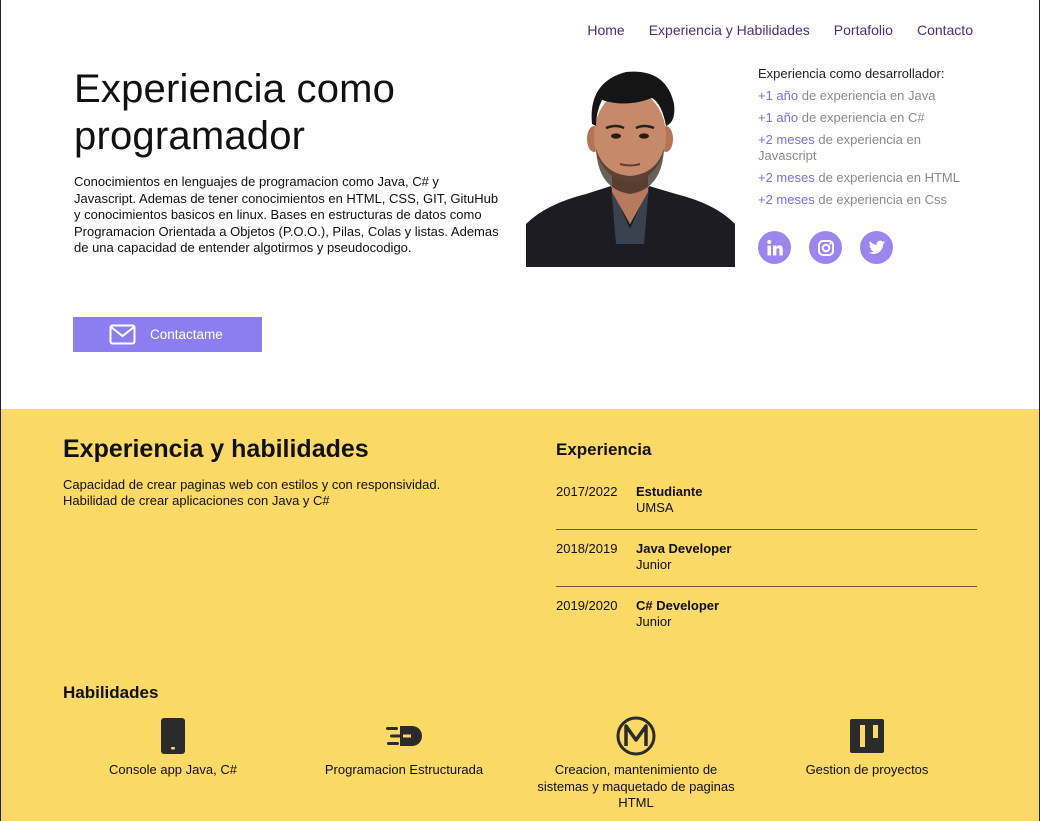  Describe the element at coordinates (774, 247) in the screenshot. I see `linkedin-icon` at that location.